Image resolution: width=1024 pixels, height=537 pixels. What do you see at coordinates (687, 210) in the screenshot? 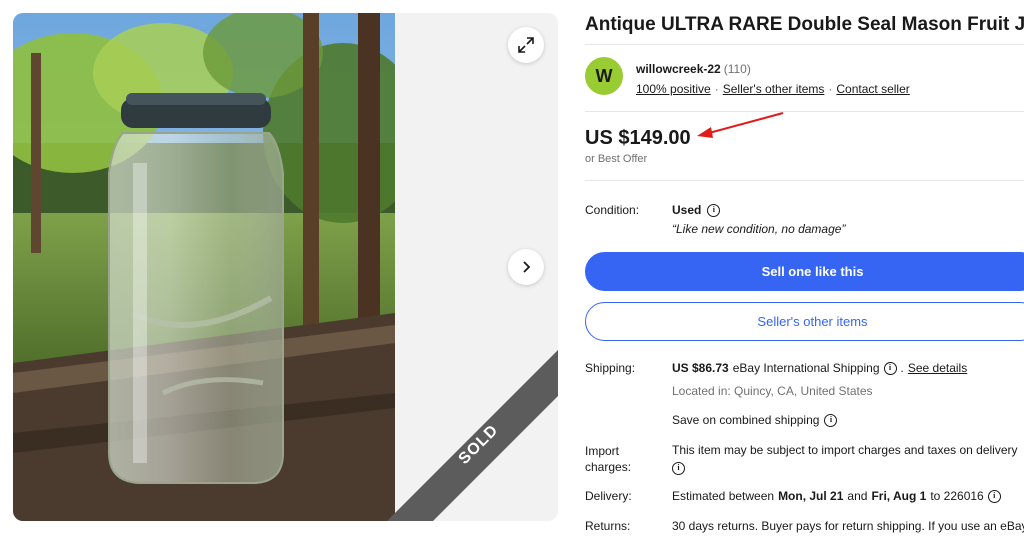
I see `condition-value: Used` at bounding box center [687, 210].